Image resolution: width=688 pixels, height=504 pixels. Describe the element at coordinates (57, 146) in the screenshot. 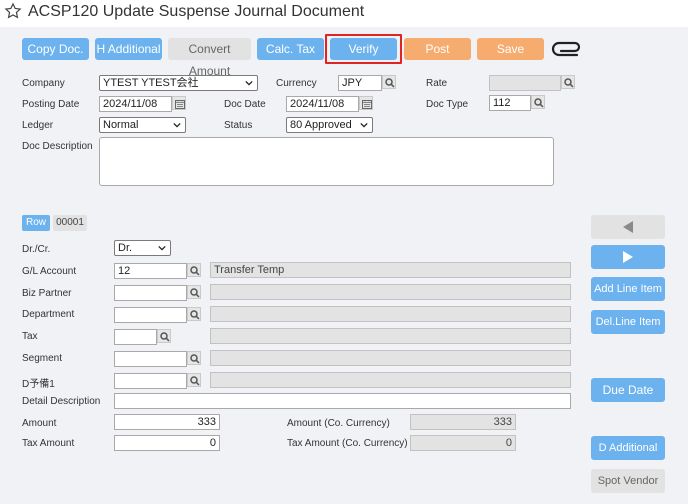

I see `doc-description-label: Doc Description` at that location.